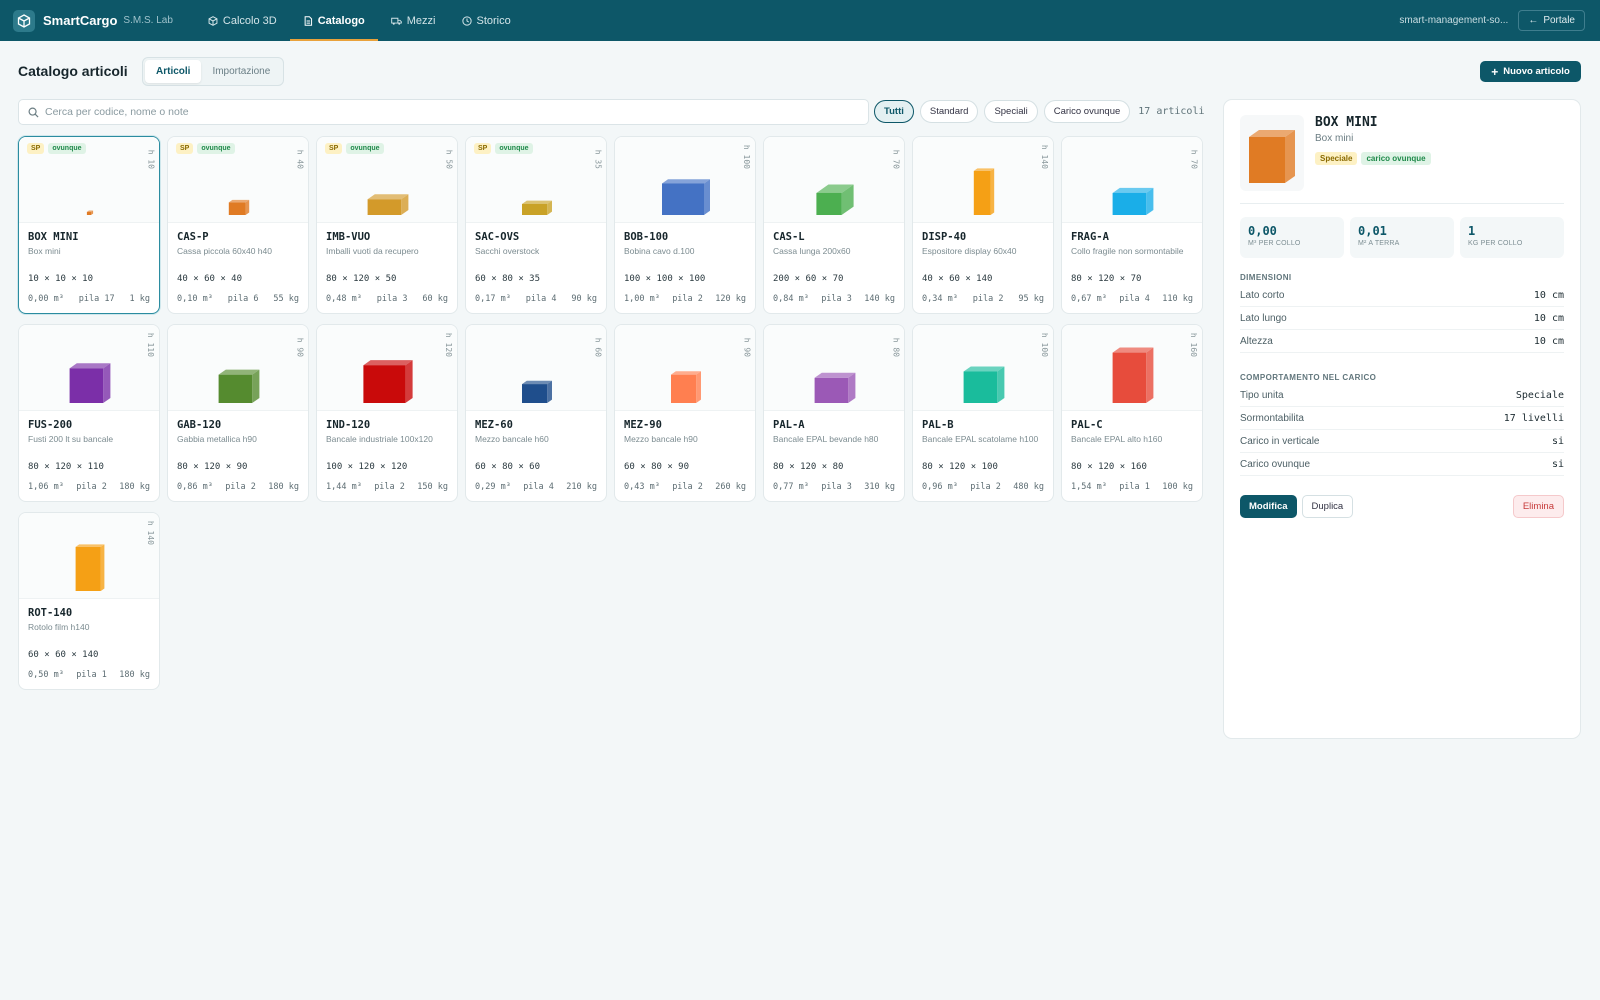 This screenshot has height=1000, width=1600. What do you see at coordinates (940, 487) in the screenshot?
I see `article-volume: 0,96 m³` at bounding box center [940, 487].